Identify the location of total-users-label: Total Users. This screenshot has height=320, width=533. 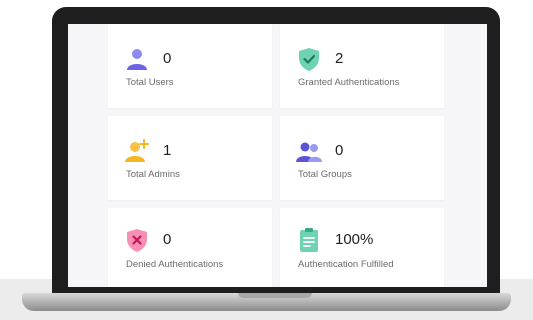
(150, 82).